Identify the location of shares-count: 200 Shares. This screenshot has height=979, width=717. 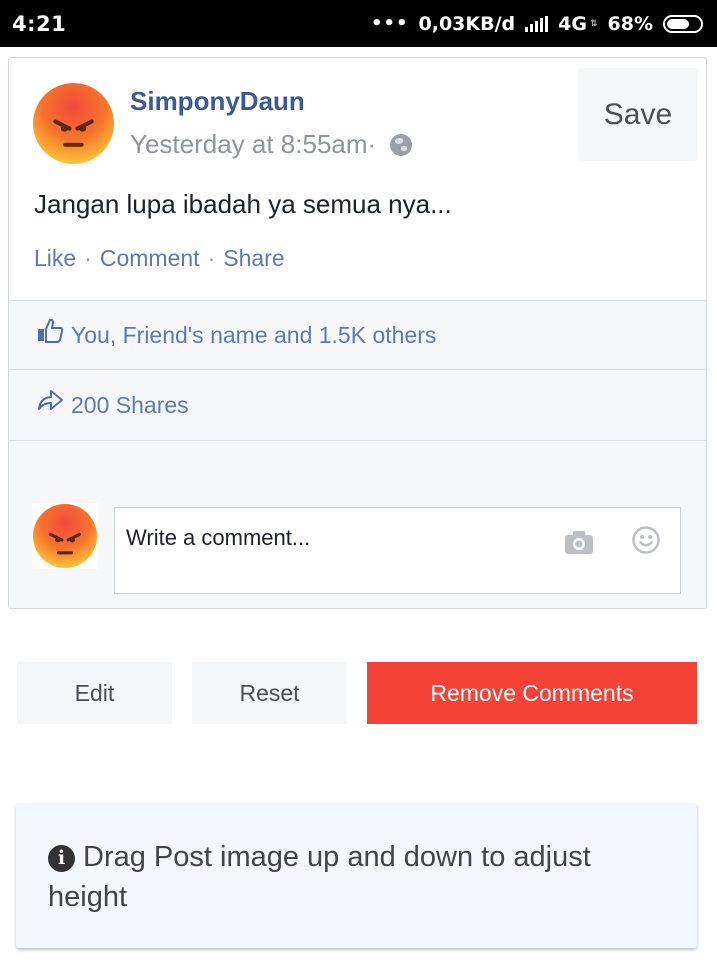
(130, 405).